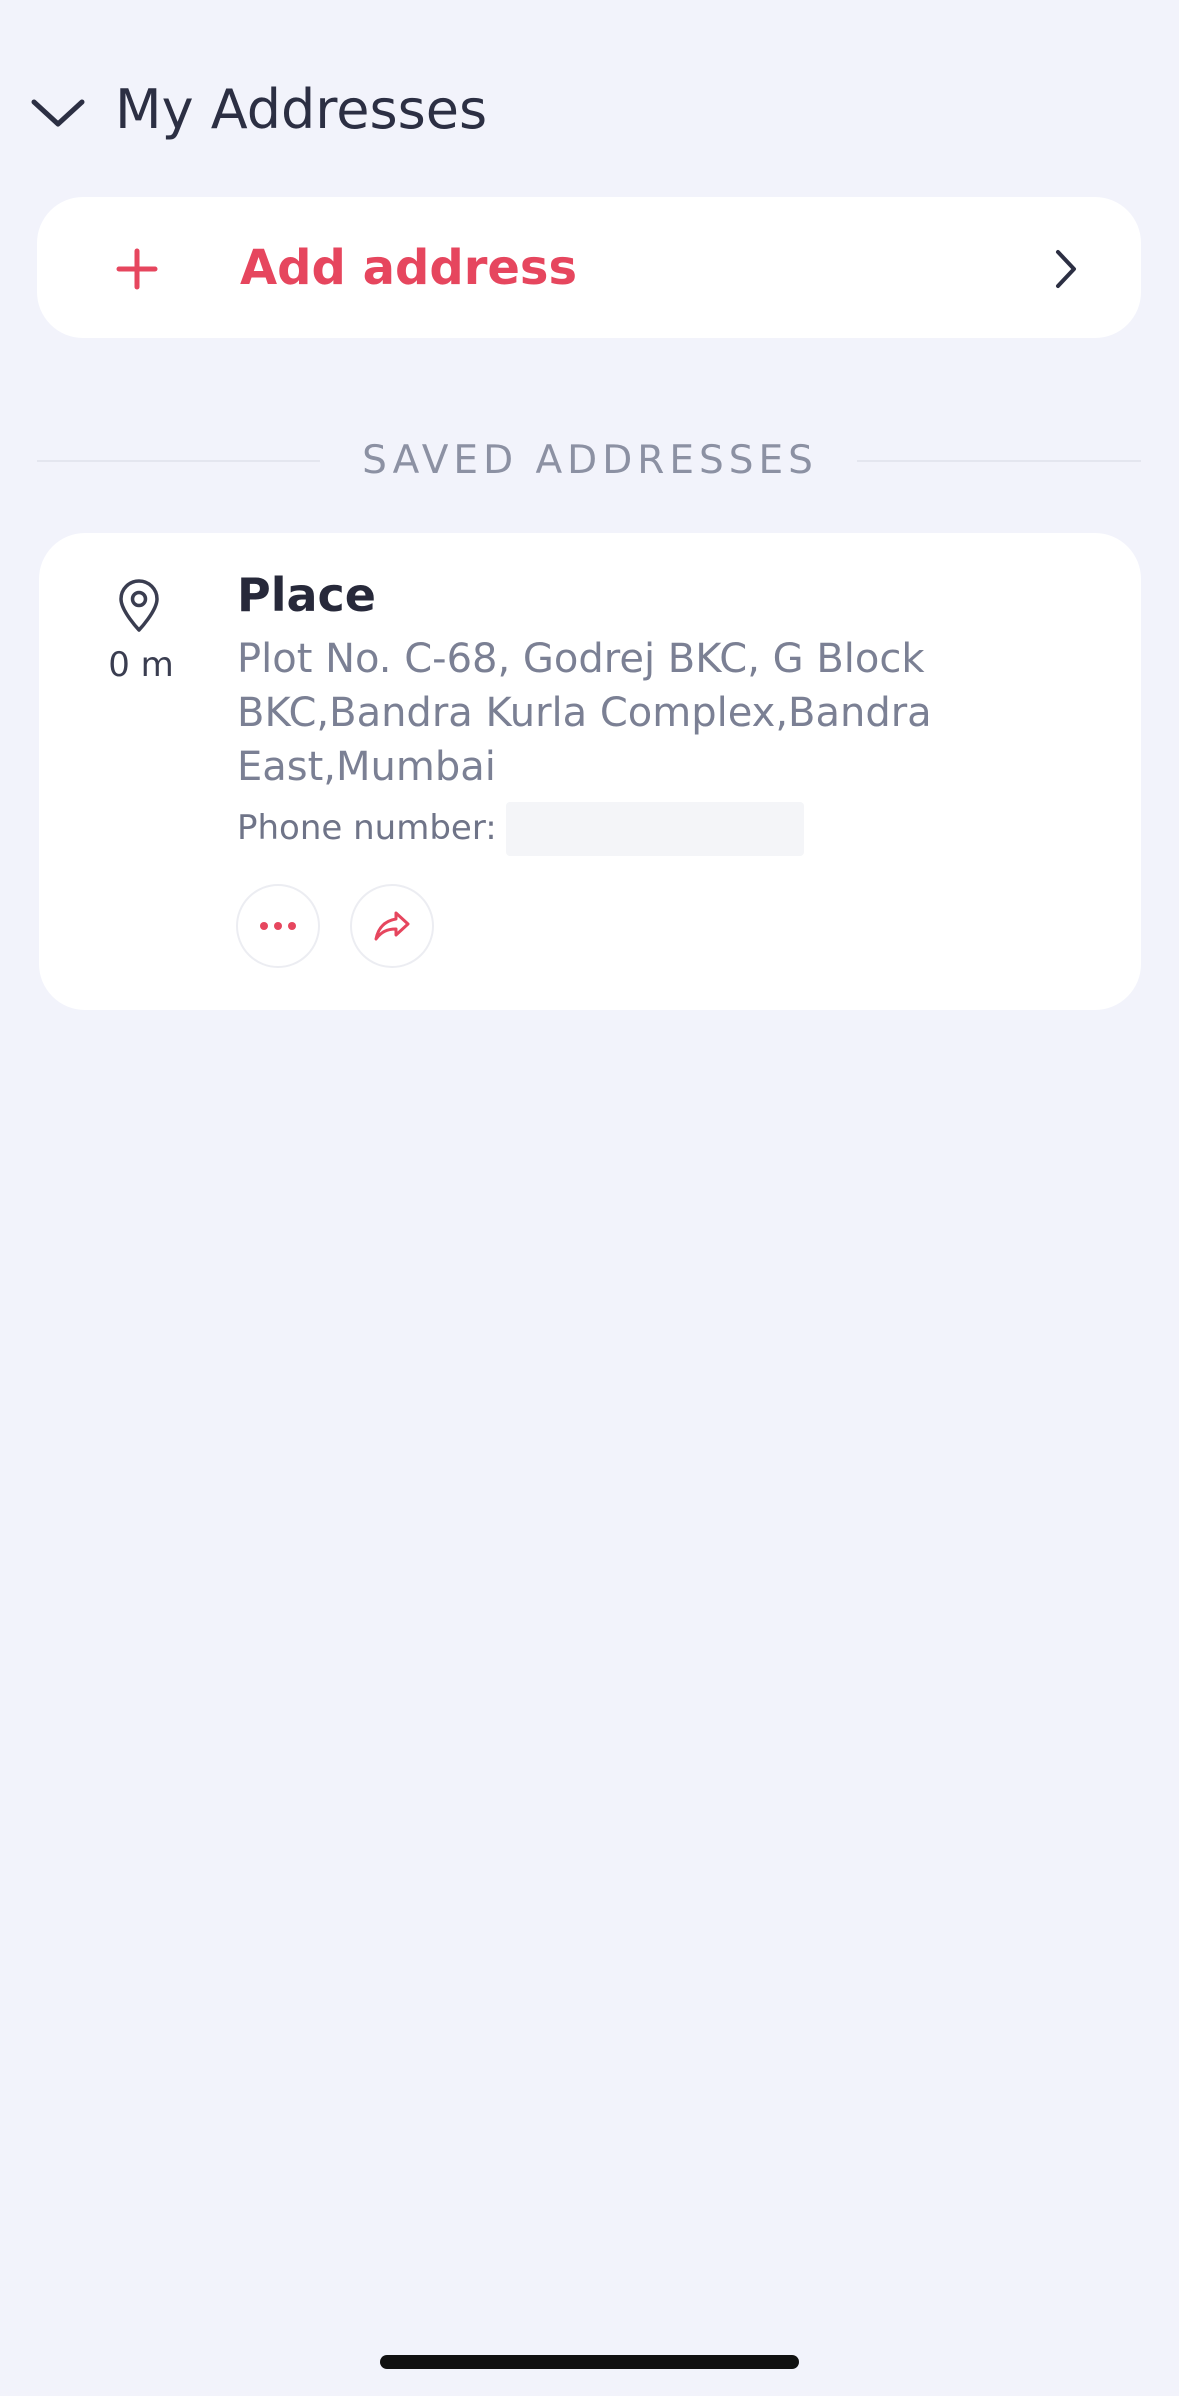  I want to click on share-icon, so click(392, 926).